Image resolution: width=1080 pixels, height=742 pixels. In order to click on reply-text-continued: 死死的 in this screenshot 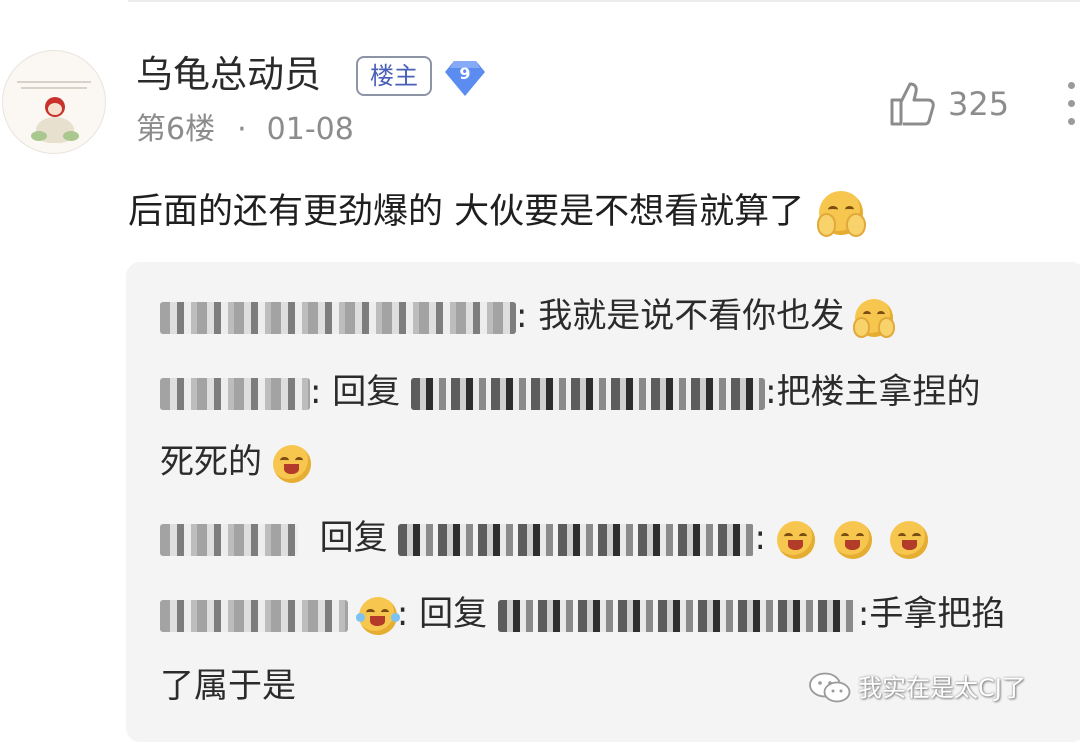, I will do `click(211, 462)`.